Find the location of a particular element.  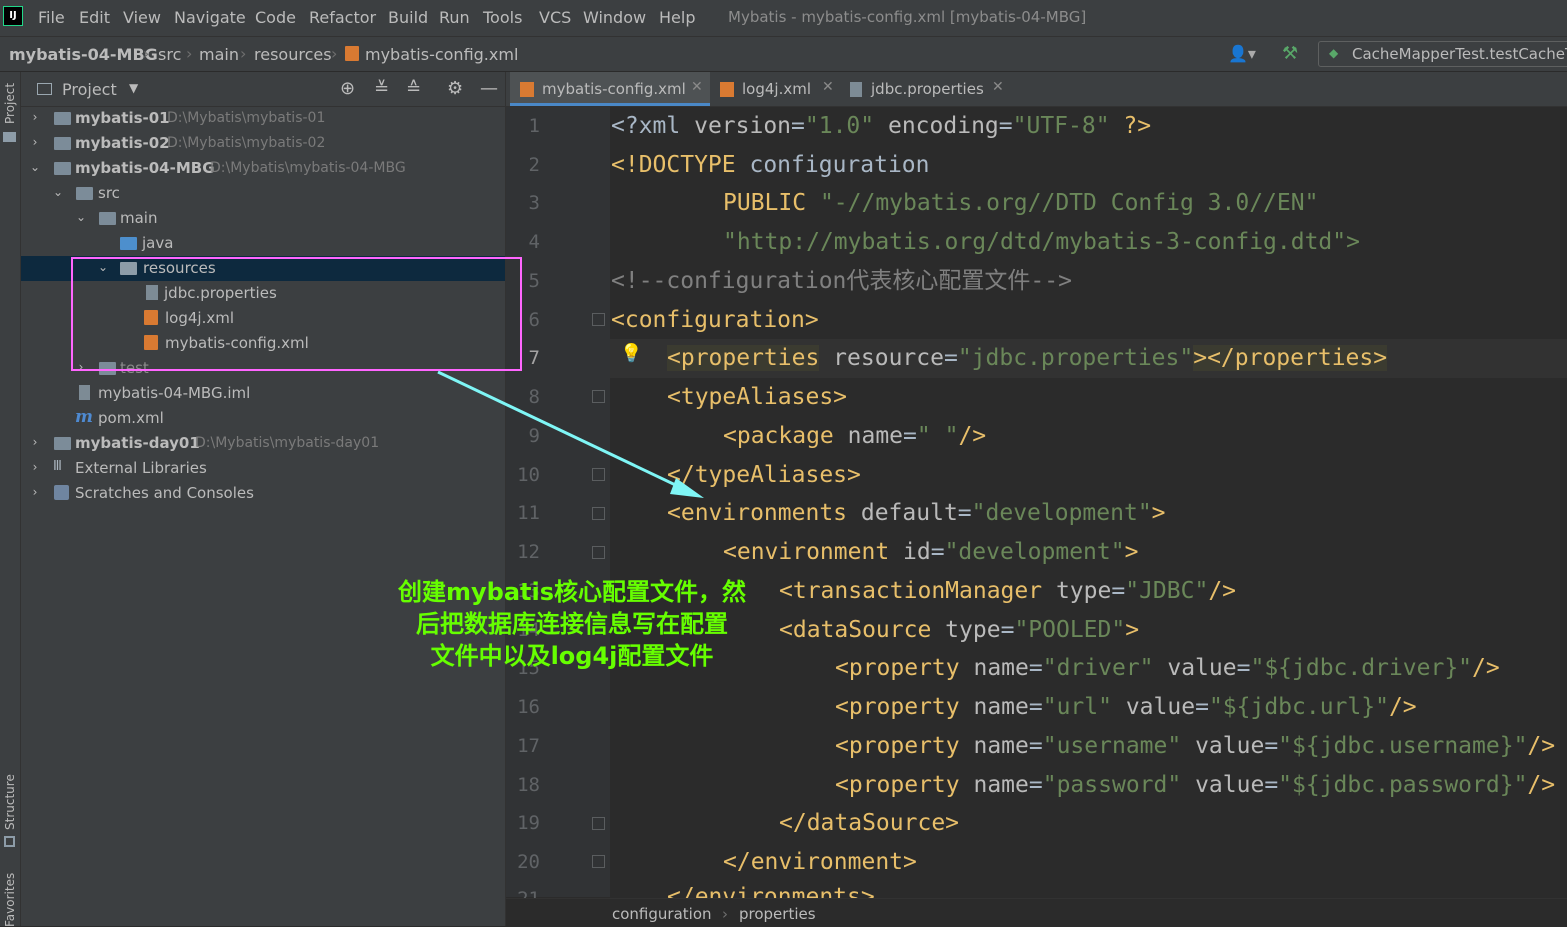

arrow-shaft is located at coordinates (562, 431).